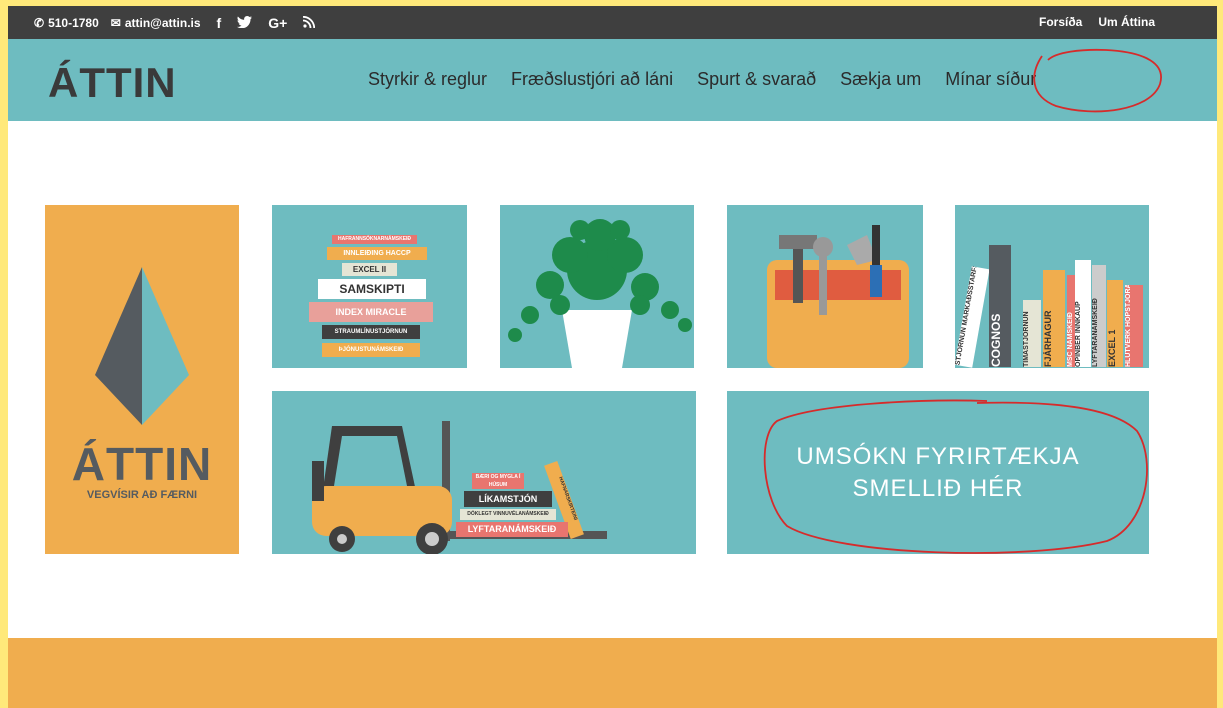  I want to click on mail-icon: ✉, so click(115, 23).